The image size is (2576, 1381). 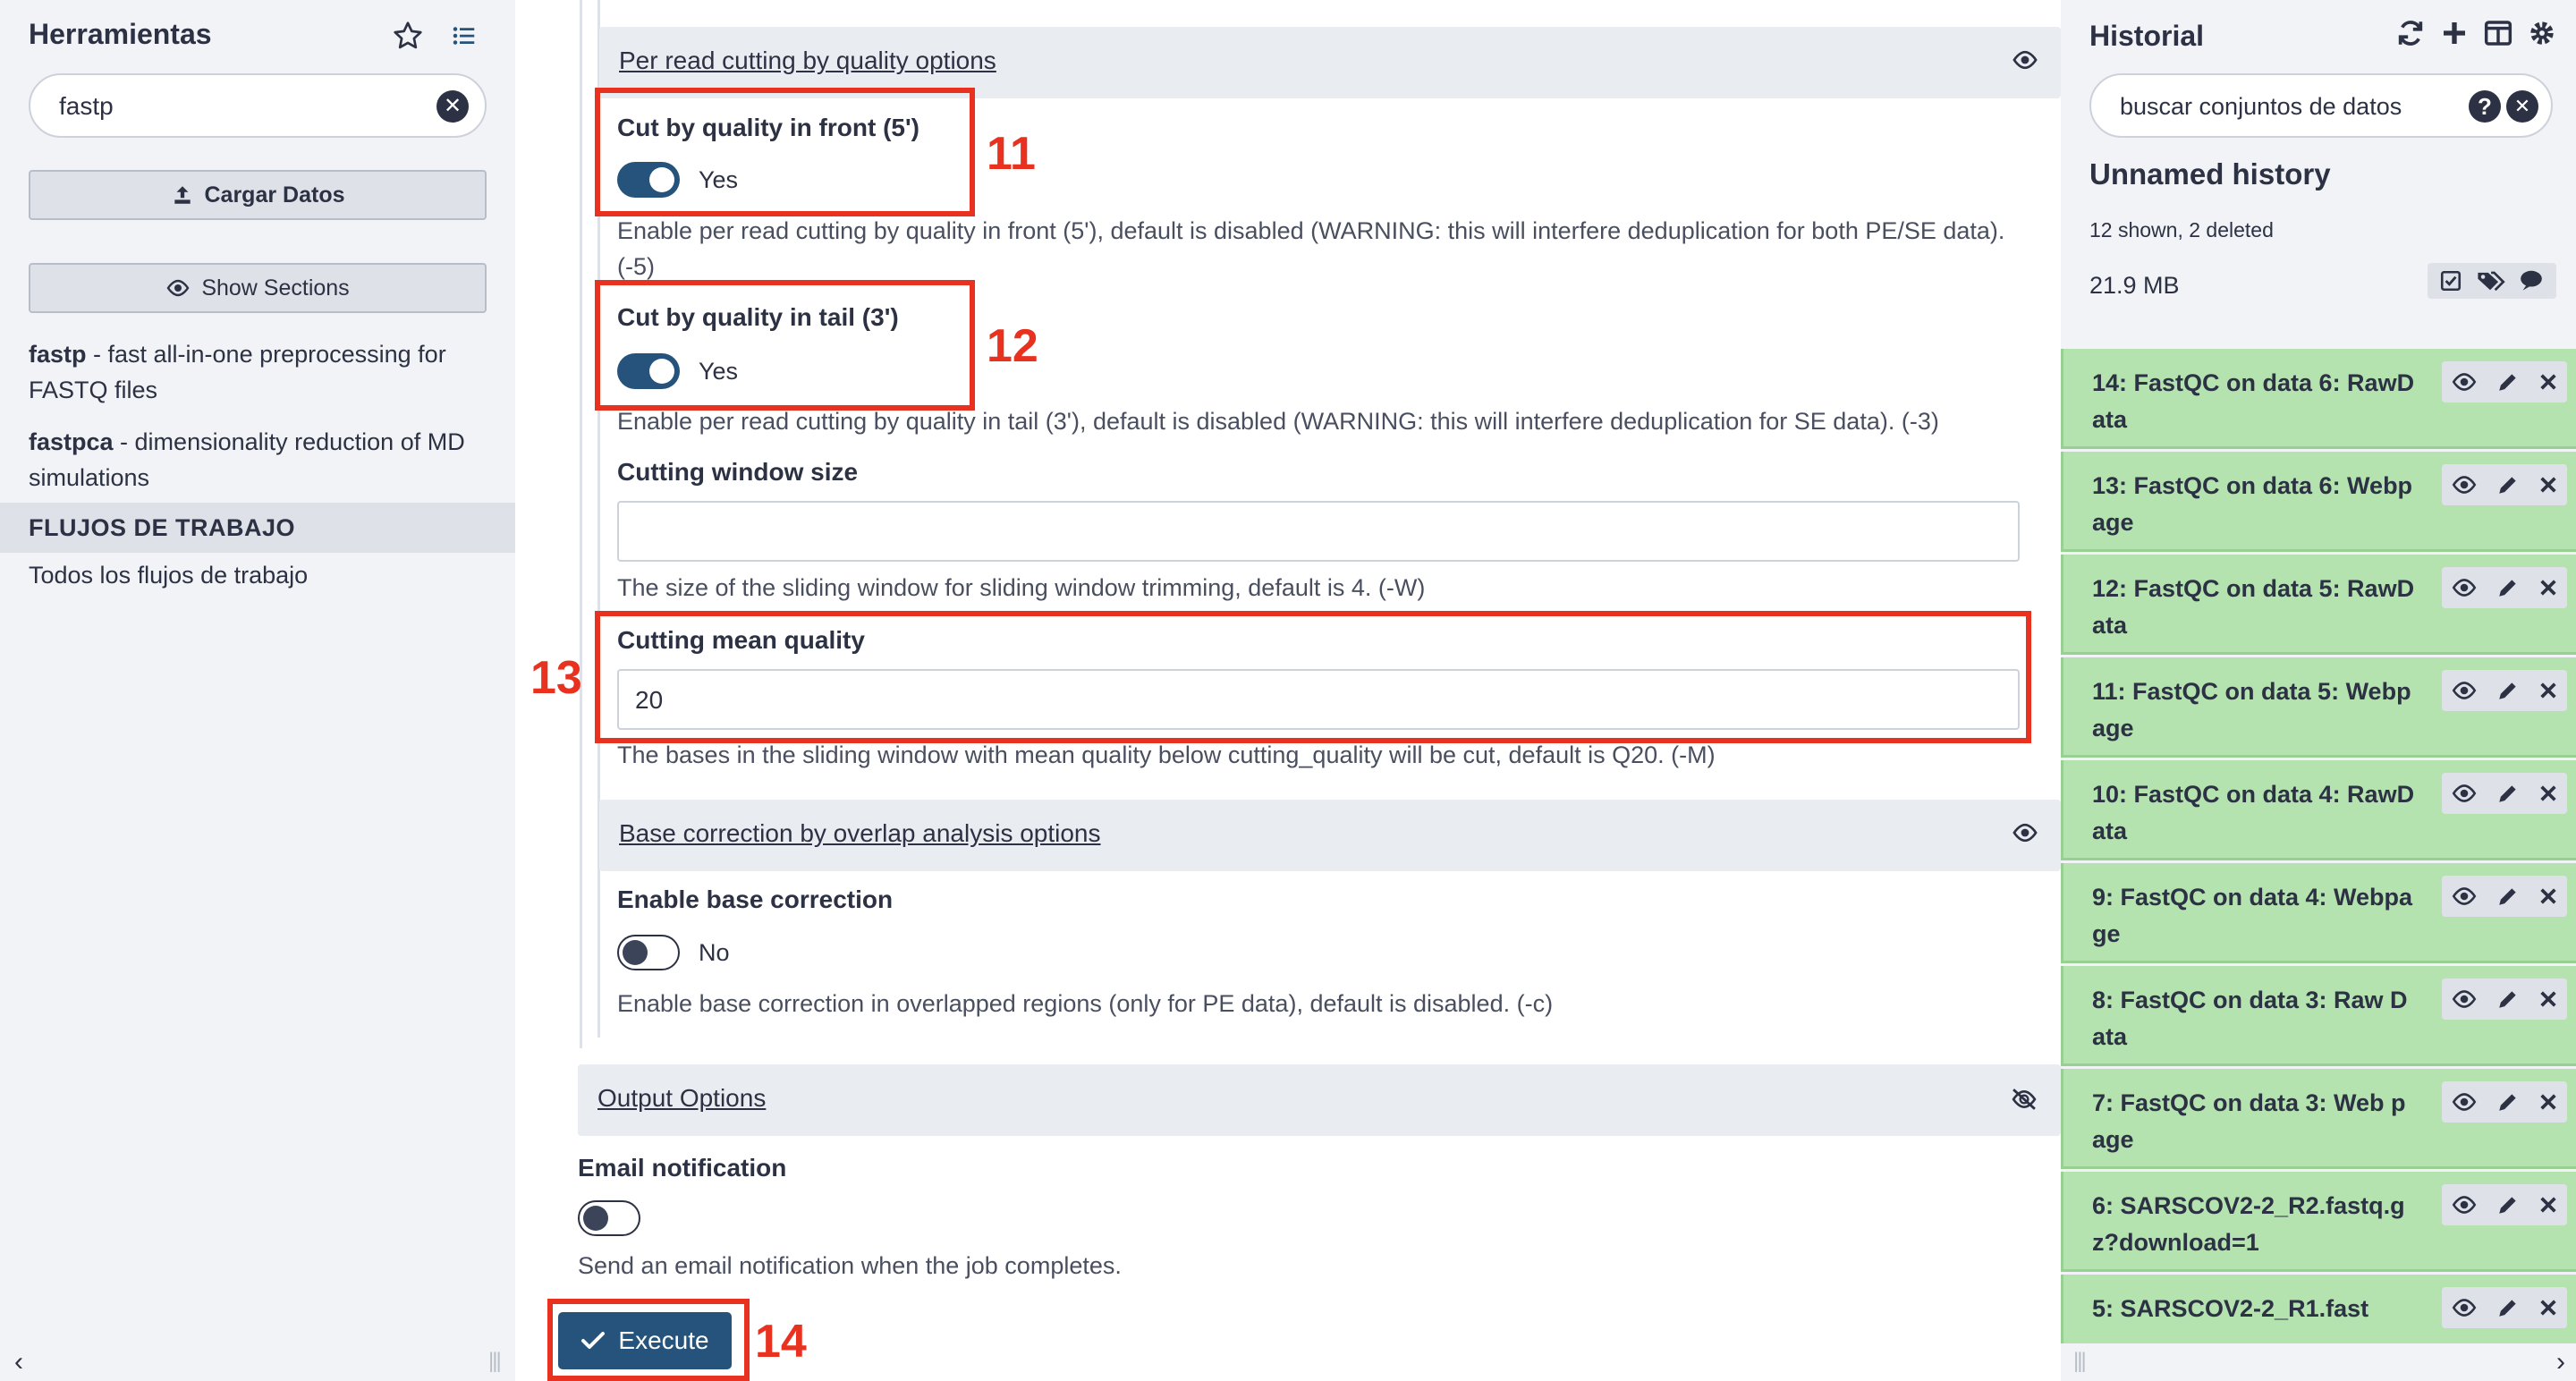 What do you see at coordinates (2254, 710) in the screenshot?
I see `dataset-name: 11: FastQC on data 5: Webpage` at bounding box center [2254, 710].